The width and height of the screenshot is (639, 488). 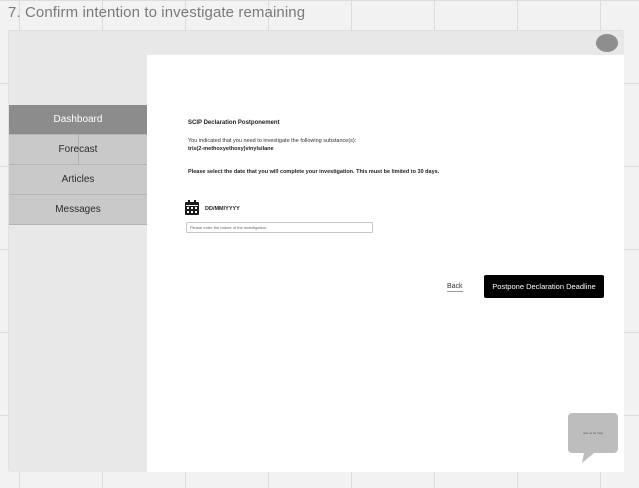 I want to click on sidebar-item-dashboard: Dashboard, so click(x=78, y=120).